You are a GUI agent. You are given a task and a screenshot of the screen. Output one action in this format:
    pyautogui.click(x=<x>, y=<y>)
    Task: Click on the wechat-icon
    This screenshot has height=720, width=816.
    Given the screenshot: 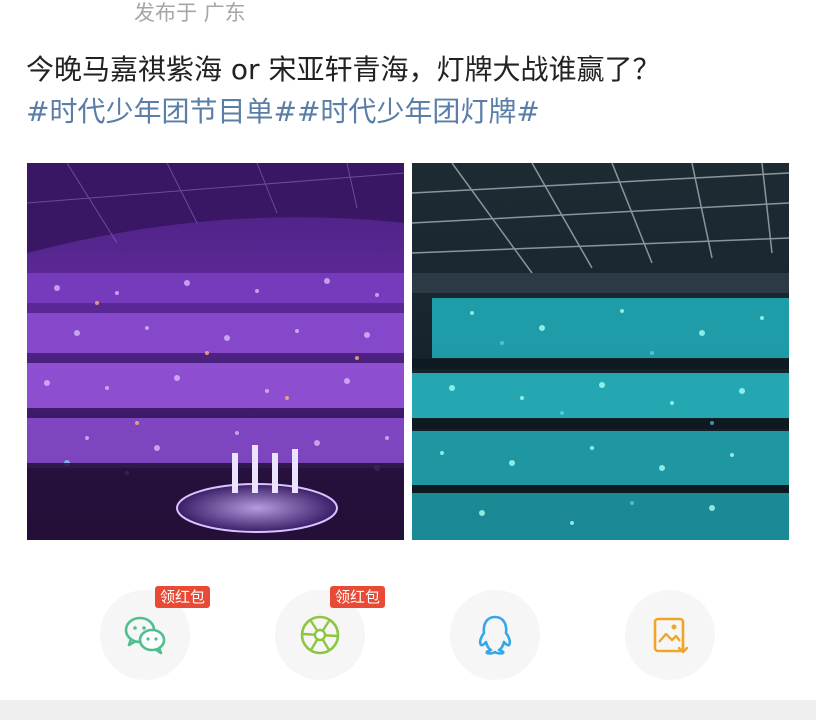 What is the action you would take?
    pyautogui.click(x=145, y=635)
    